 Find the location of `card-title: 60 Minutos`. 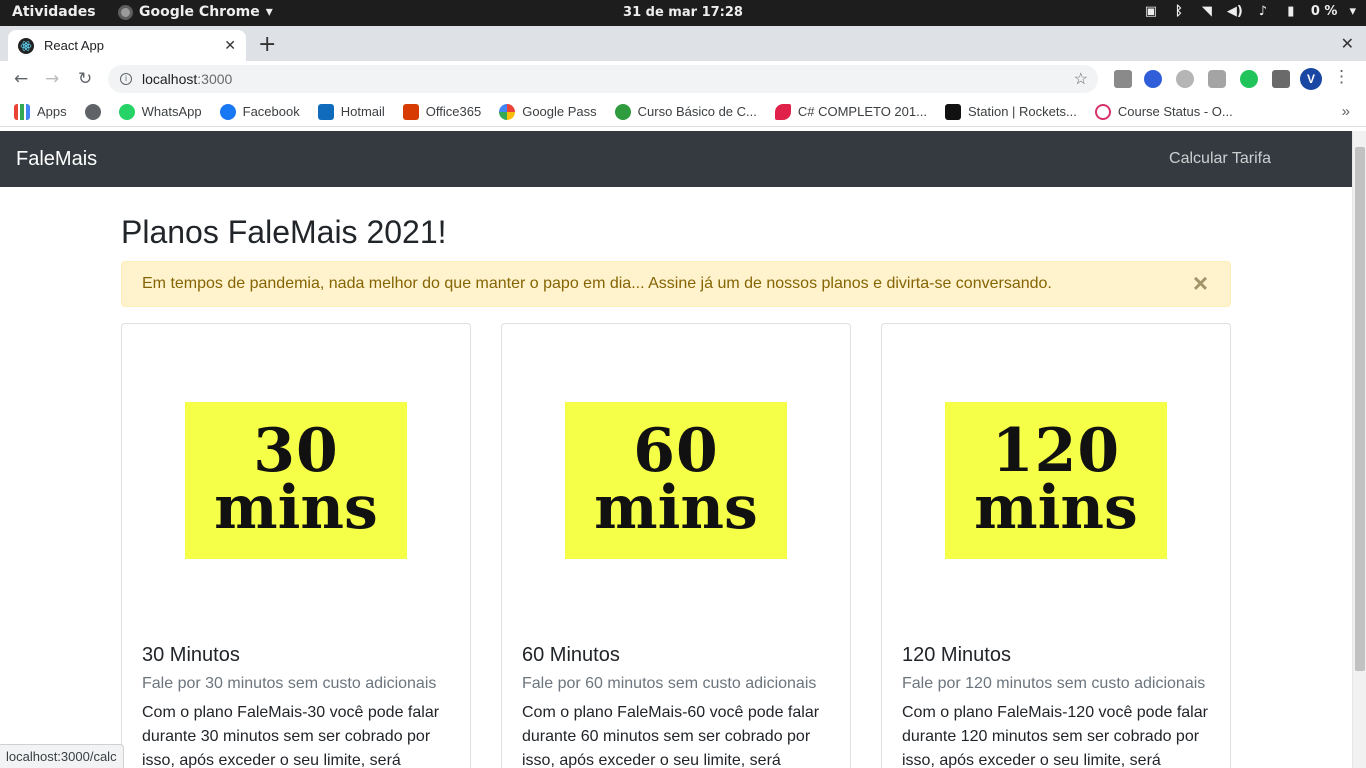

card-title: 60 Minutos is located at coordinates (571, 655).